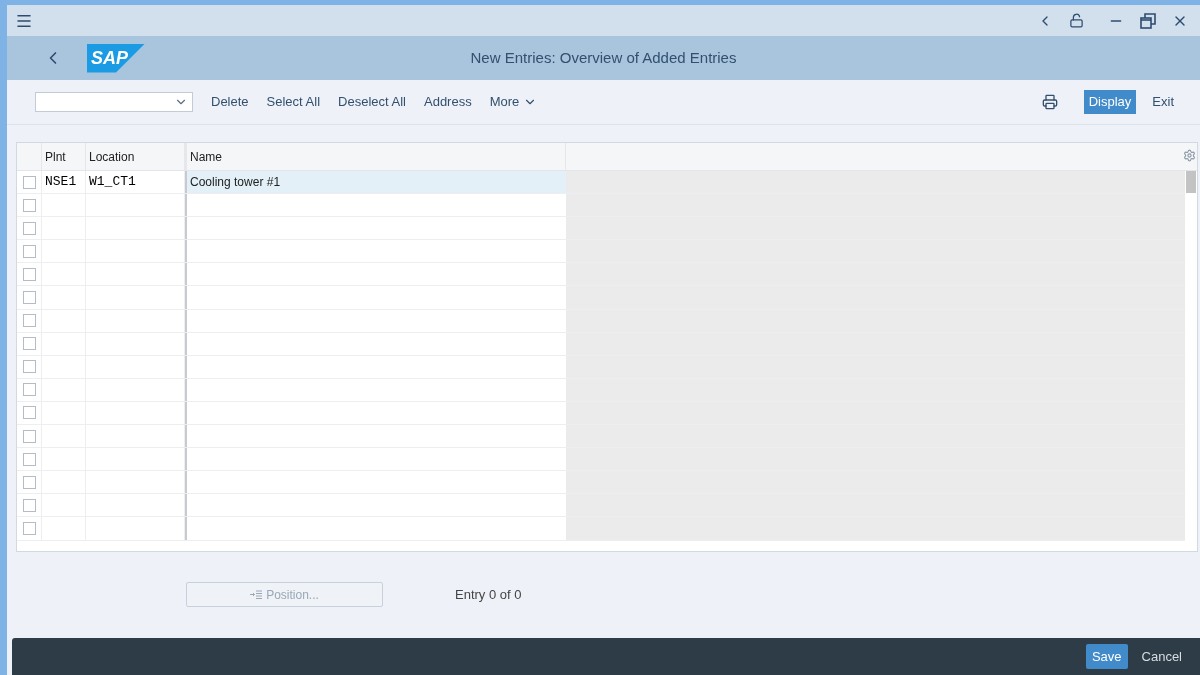  Describe the element at coordinates (64, 156) in the screenshot. I see `column-header: Plnt` at that location.